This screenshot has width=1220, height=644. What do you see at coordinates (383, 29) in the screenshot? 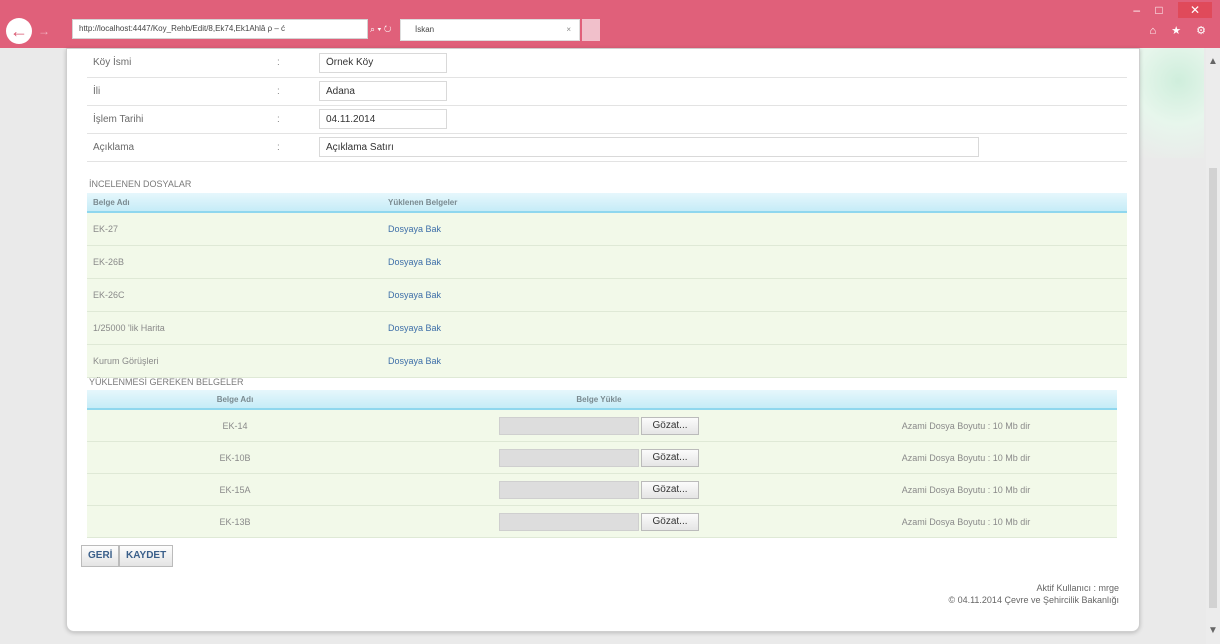
I see `address-bar-icons: ⌕ ▾ ↻` at bounding box center [383, 29].